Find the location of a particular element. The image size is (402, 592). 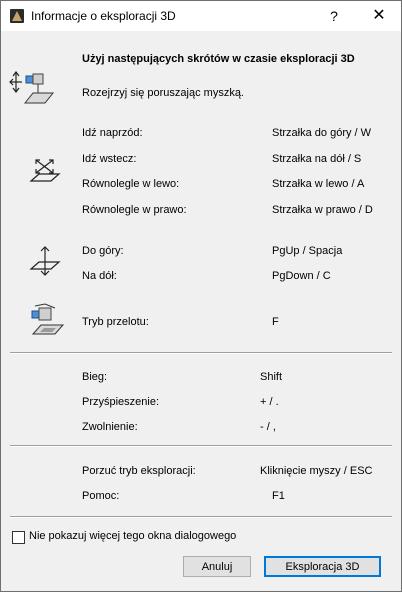

vertical-key-0: PgUp / Spacja is located at coordinates (307, 251).